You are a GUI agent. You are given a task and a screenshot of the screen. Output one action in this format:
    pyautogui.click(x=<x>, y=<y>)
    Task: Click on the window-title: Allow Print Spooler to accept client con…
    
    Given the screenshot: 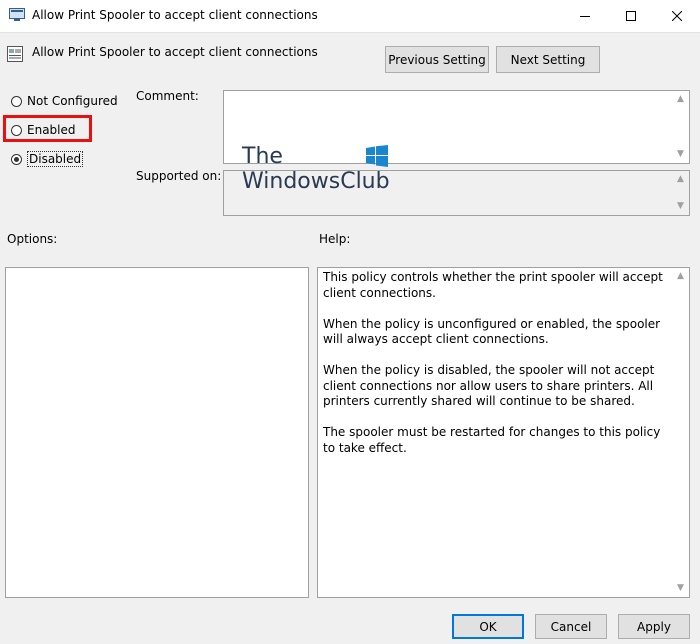 What is the action you would take?
    pyautogui.click(x=175, y=15)
    